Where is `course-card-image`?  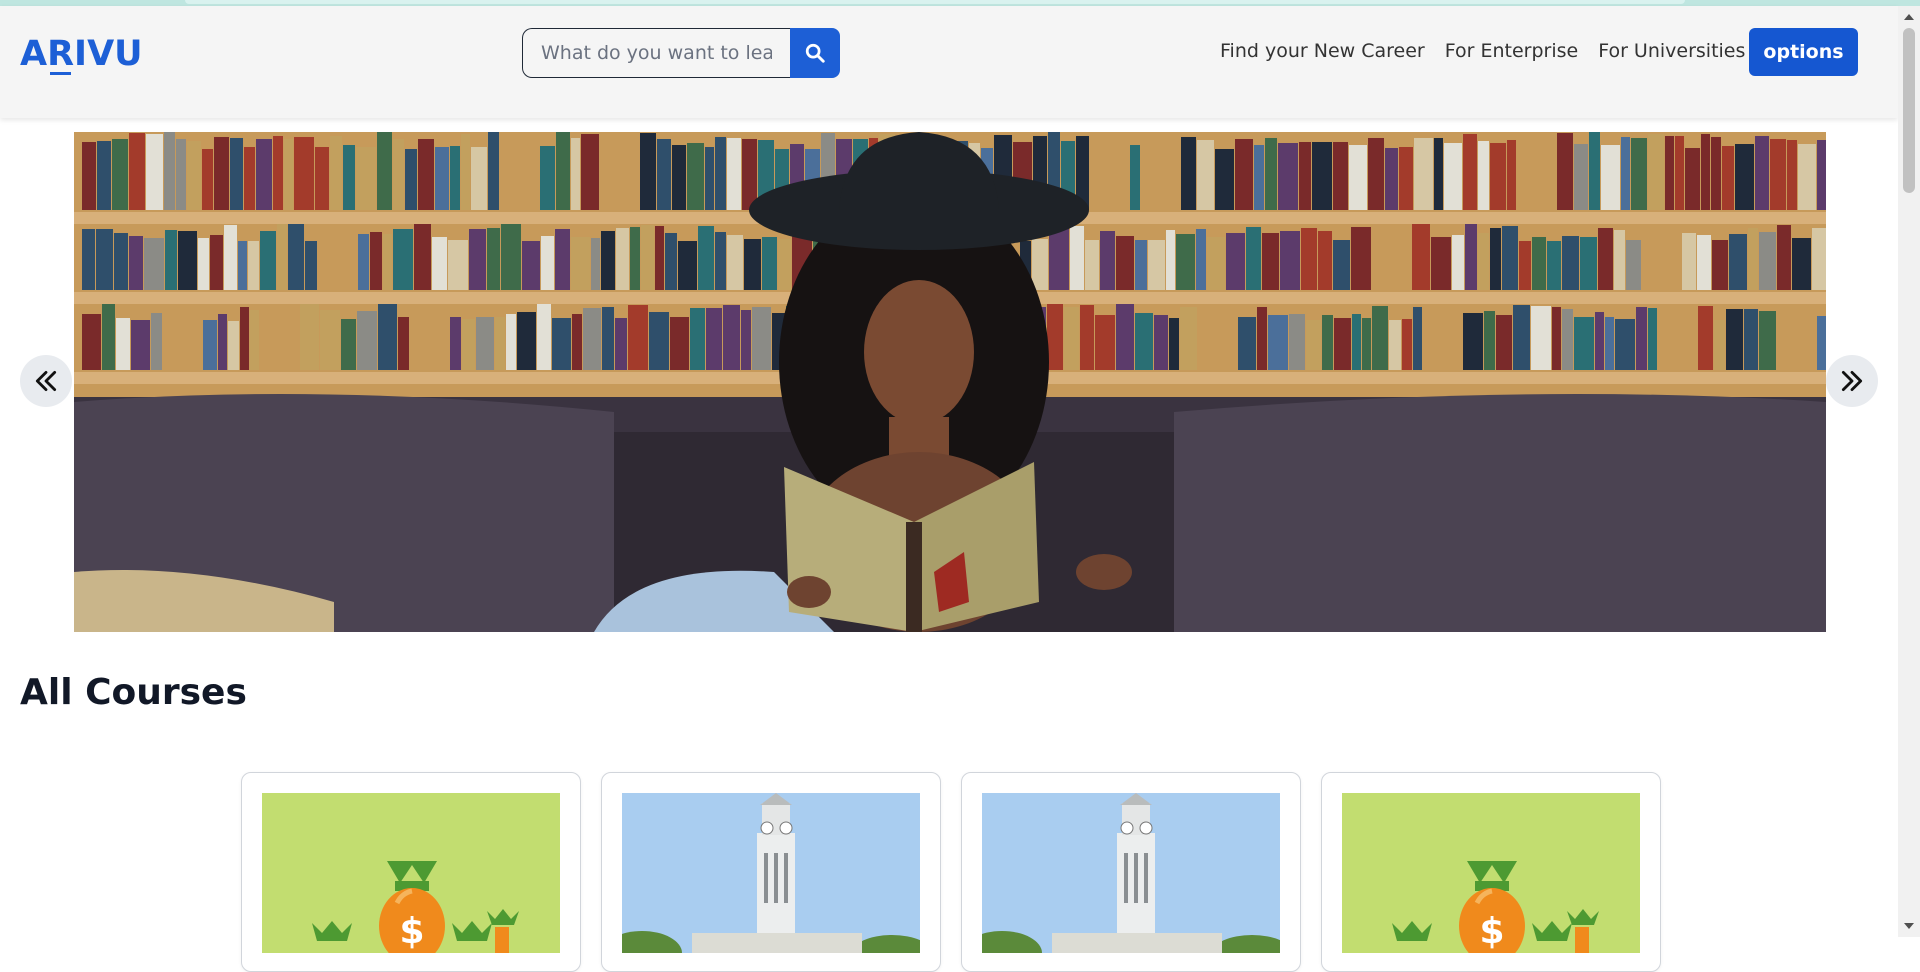 course-card-image is located at coordinates (1131, 873).